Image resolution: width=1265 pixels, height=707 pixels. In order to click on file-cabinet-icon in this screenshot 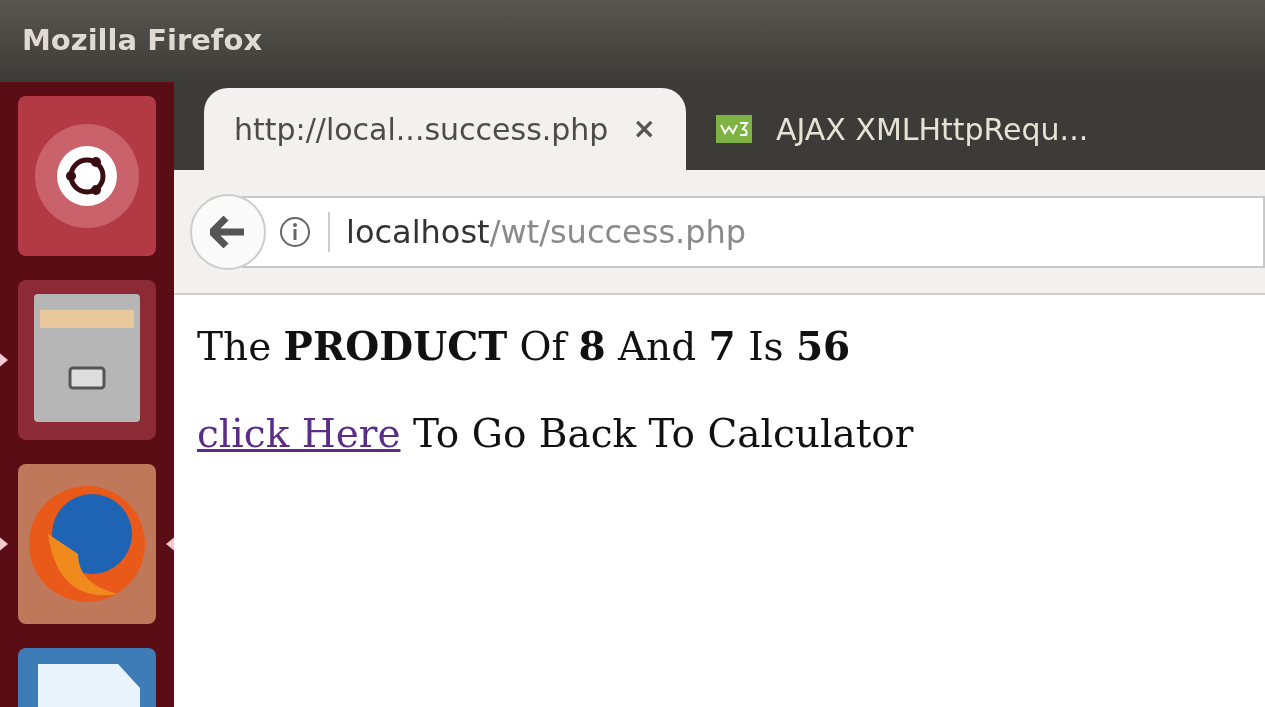, I will do `click(87, 360)`.